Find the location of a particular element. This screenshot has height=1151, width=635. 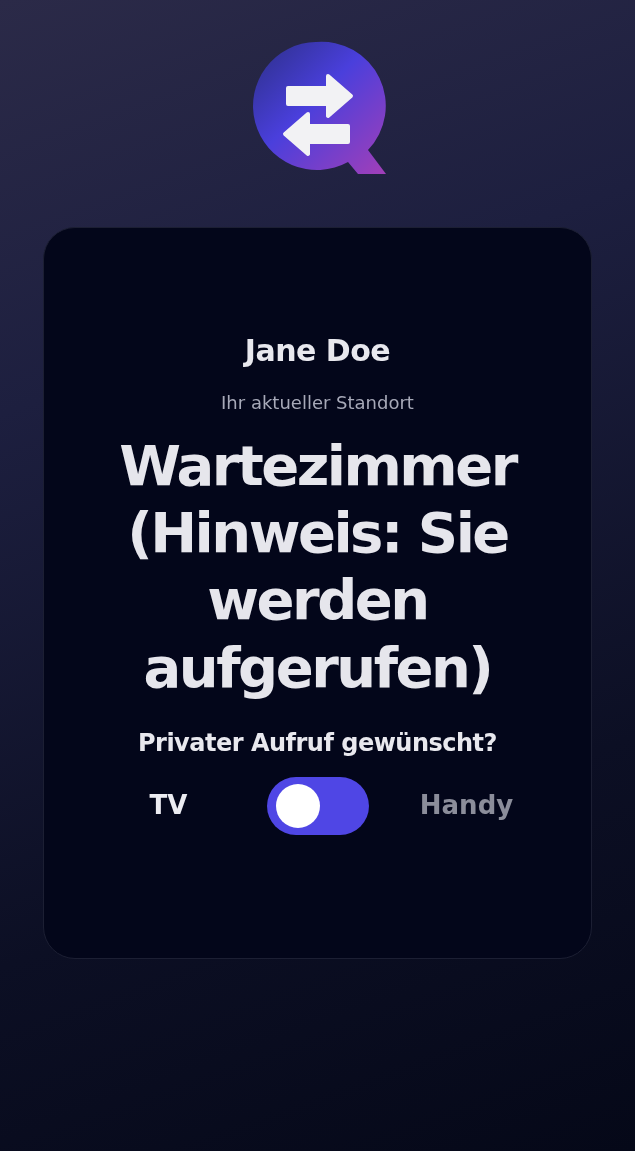

toggle-option-label: TV is located at coordinates (168, 806).